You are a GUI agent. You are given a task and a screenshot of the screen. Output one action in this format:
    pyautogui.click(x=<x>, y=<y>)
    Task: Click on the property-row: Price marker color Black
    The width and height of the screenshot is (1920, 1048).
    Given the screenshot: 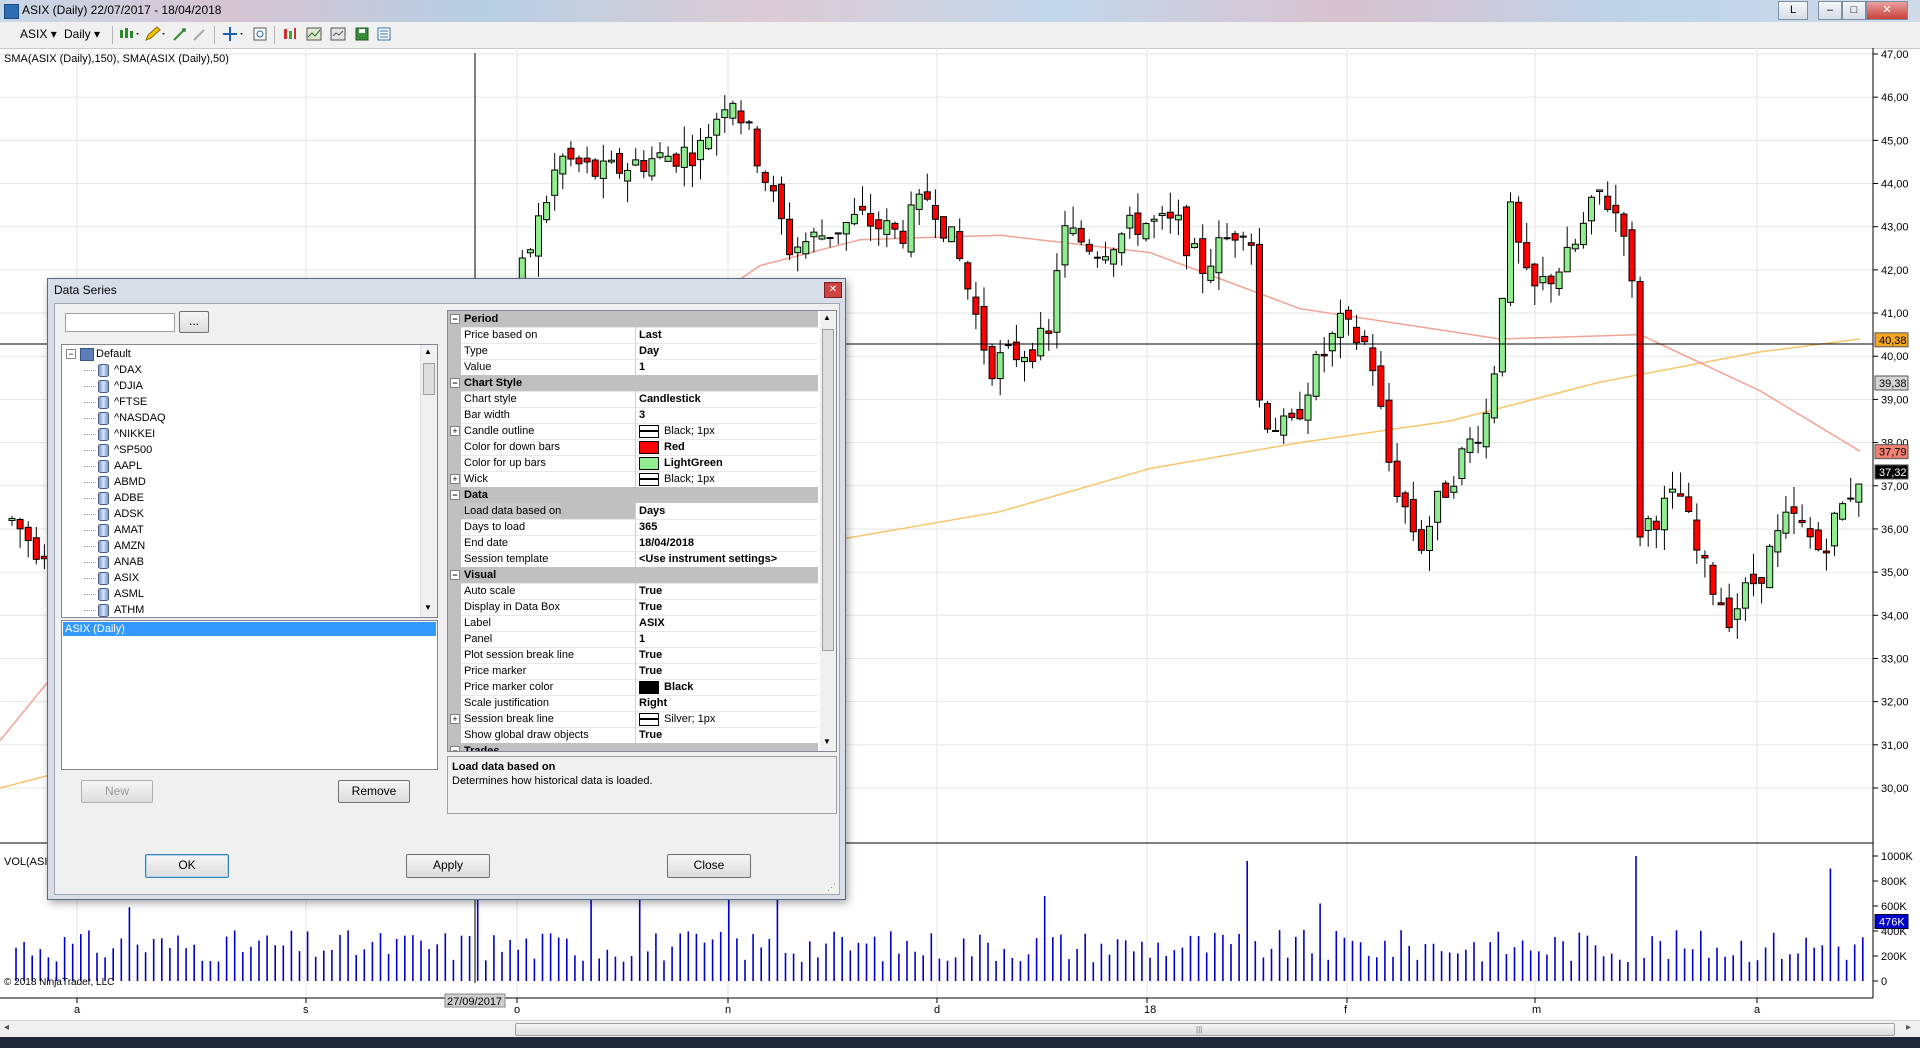 What is the action you would take?
    pyautogui.click(x=633, y=687)
    